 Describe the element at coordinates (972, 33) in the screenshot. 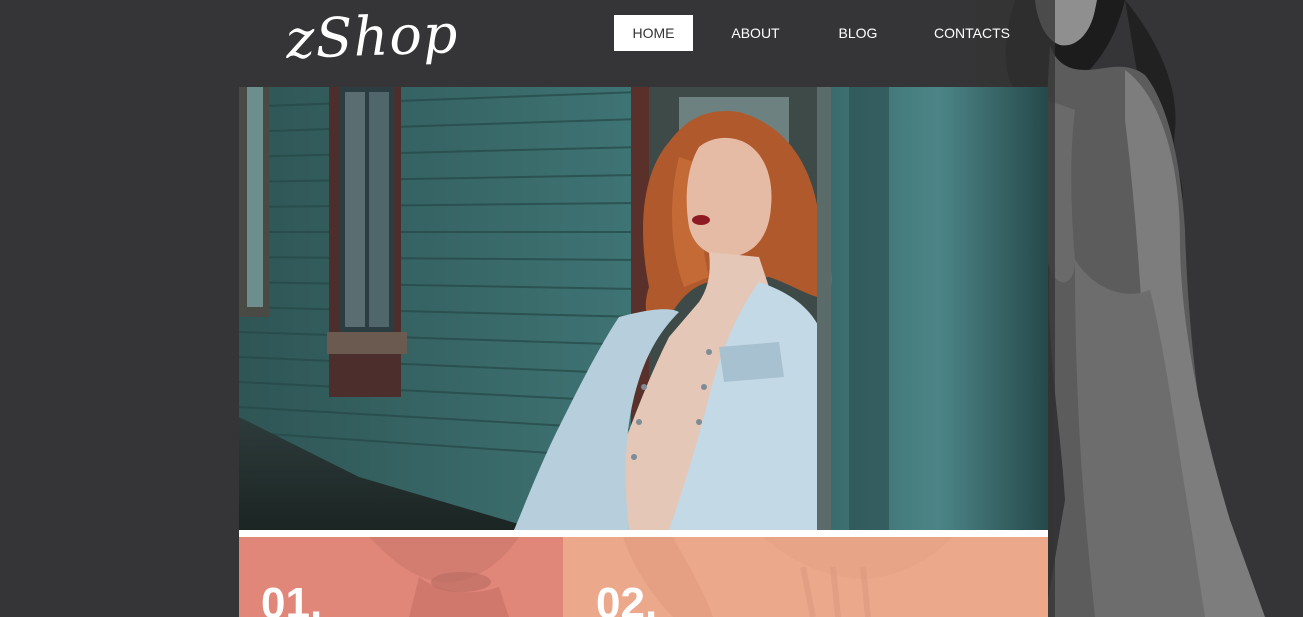

I see `nav-contacts: CONTACTS` at that location.